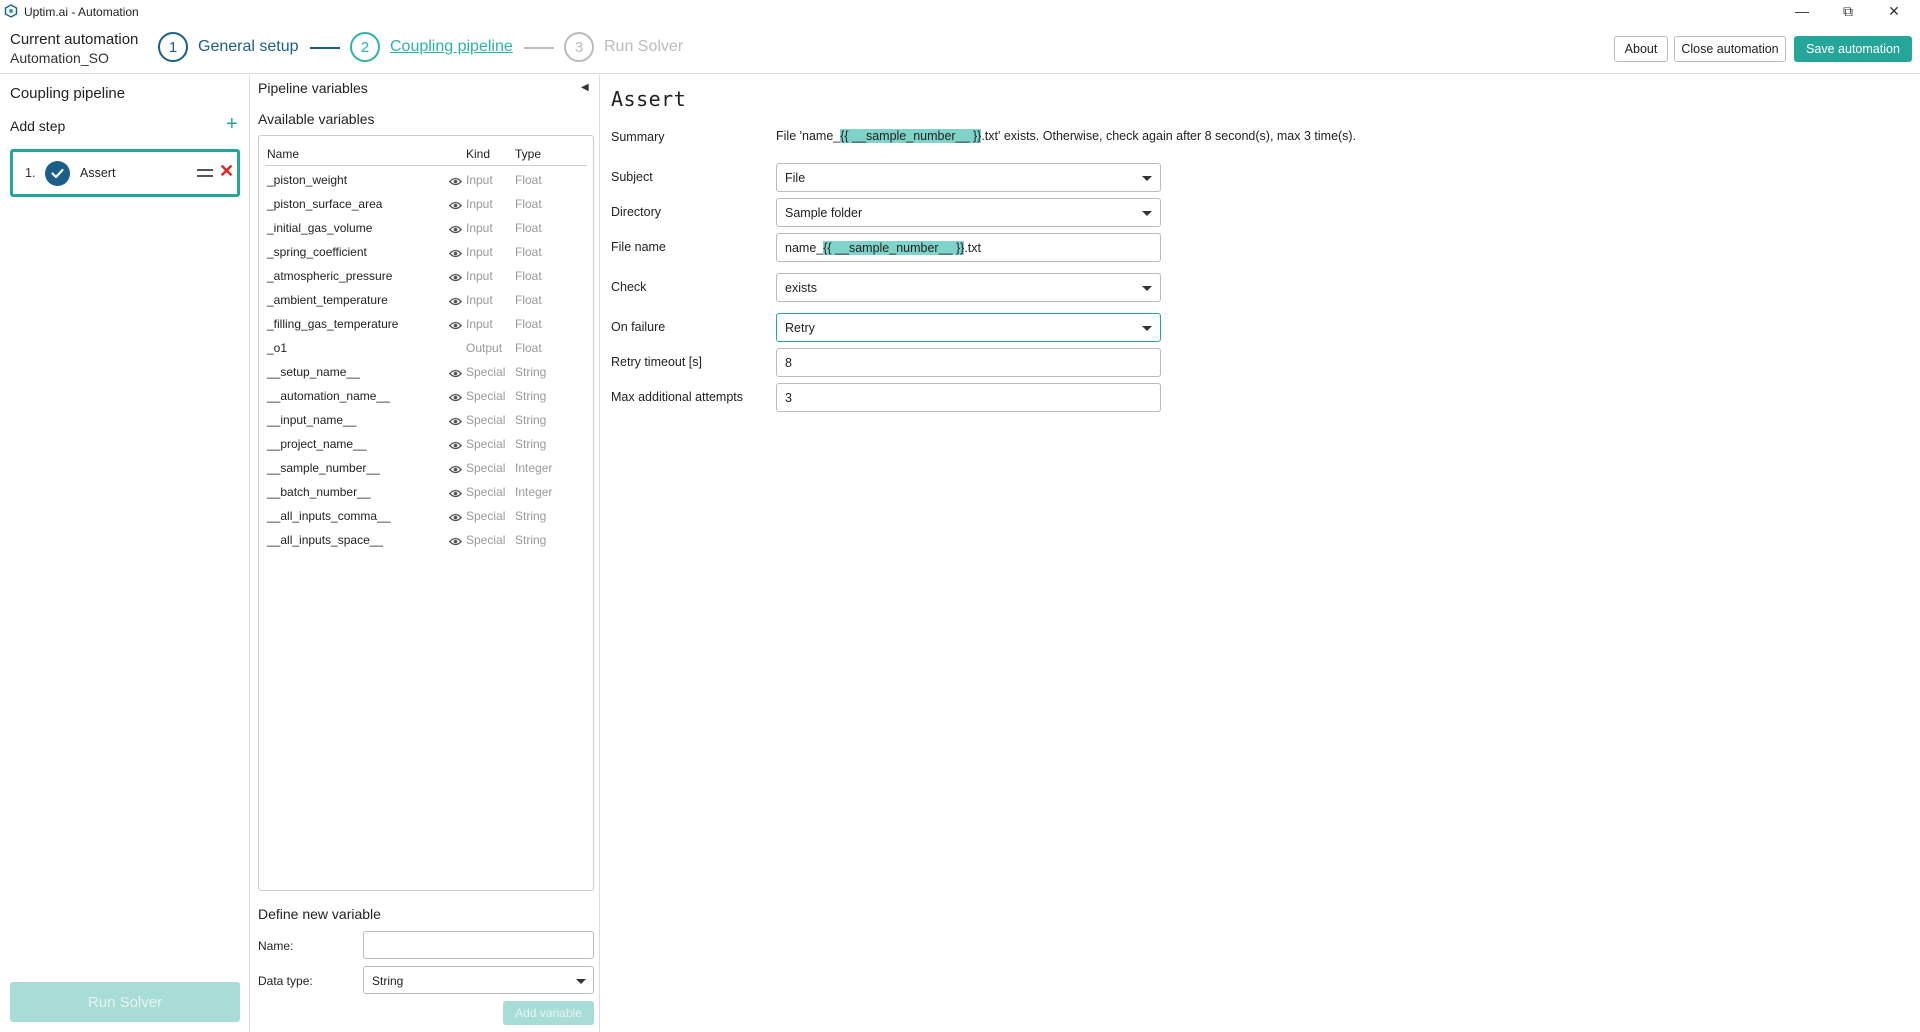 This screenshot has height=1032, width=1920. Describe the element at coordinates (319, 492) in the screenshot. I see `variable-name: __batch_number__` at that location.